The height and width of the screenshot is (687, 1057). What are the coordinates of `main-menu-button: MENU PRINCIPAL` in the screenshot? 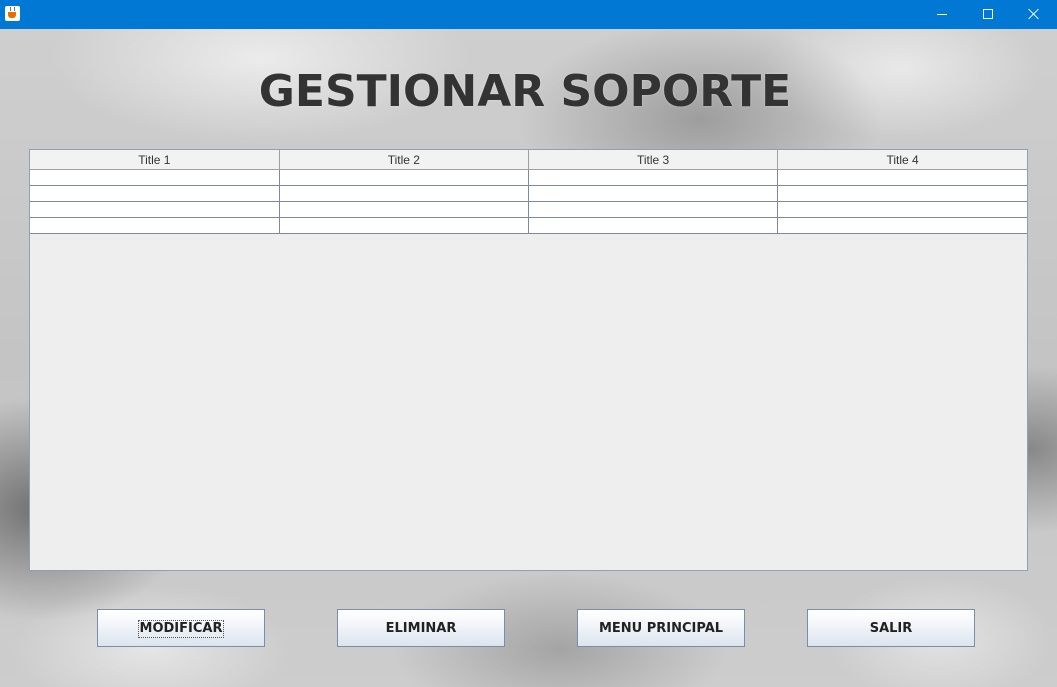 It's located at (661, 628).